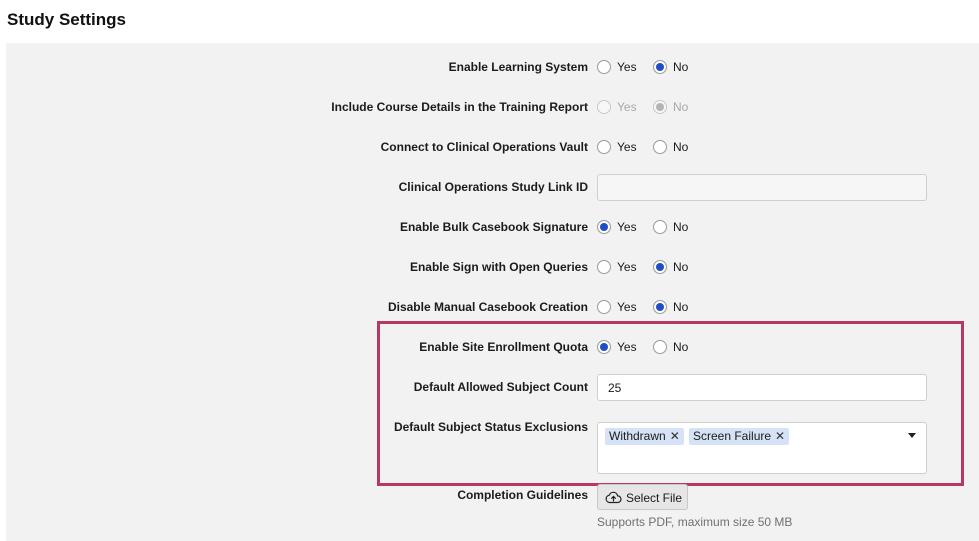 The image size is (979, 541). What do you see at coordinates (503, 347) in the screenshot?
I see `setting-label: Enable Site Enrollment Quota` at bounding box center [503, 347].